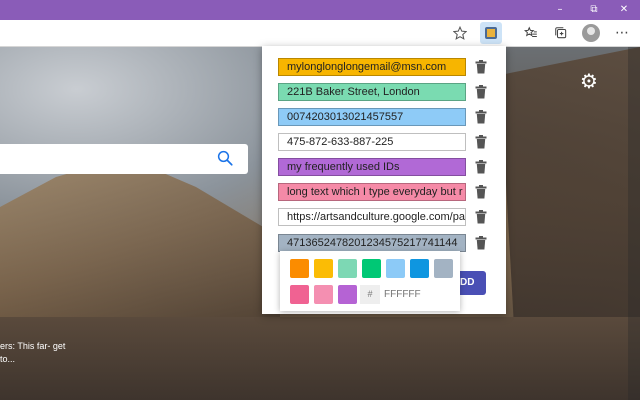 The image size is (640, 400). I want to click on star-icon, so click(460, 33).